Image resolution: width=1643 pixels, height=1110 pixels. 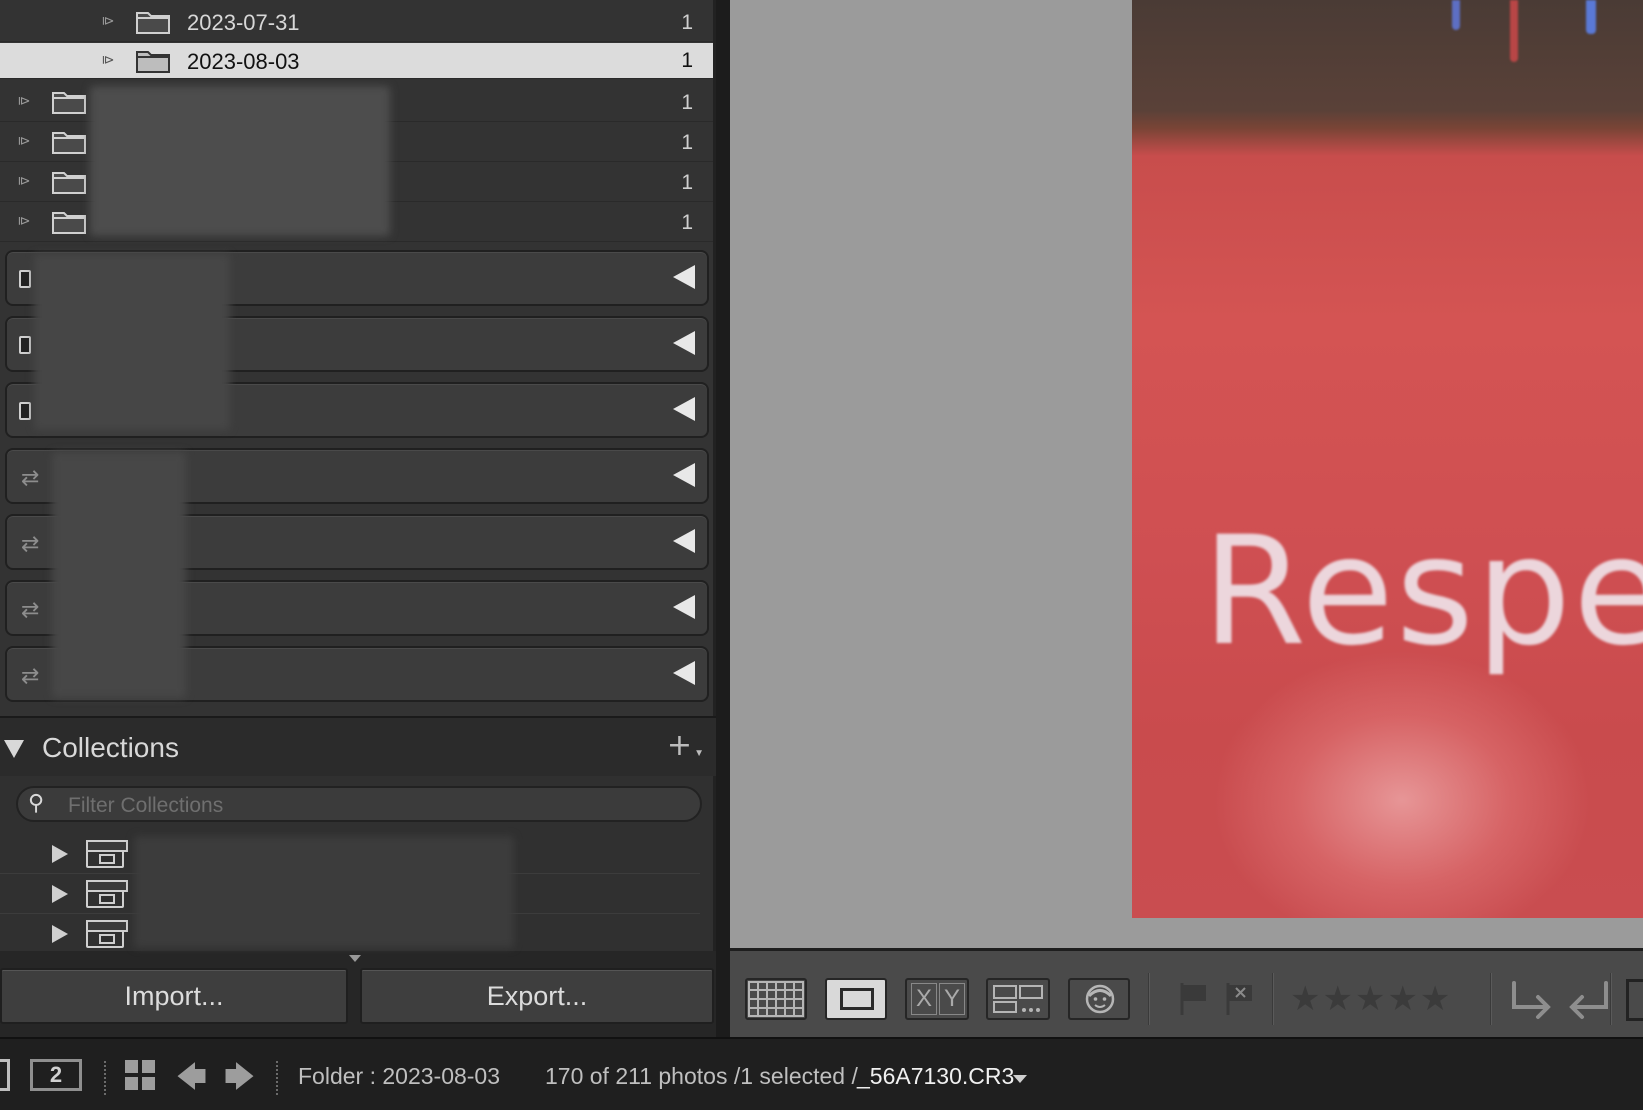 What do you see at coordinates (243, 22) in the screenshot?
I see `folder-name: 2023-07-31` at bounding box center [243, 22].